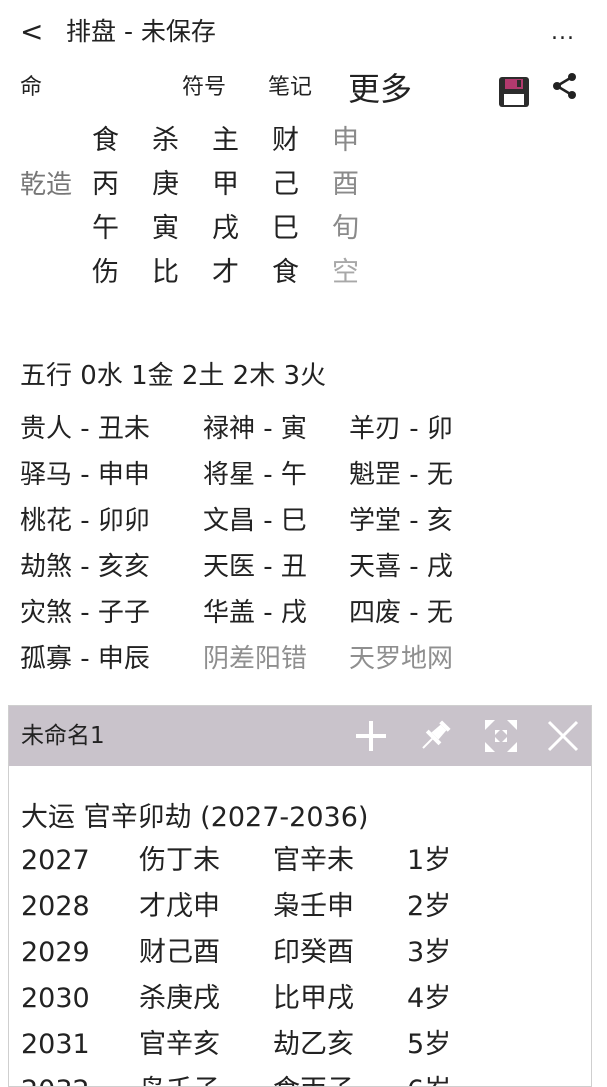 This screenshot has height=1087, width=607. What do you see at coordinates (31, 32) in the screenshot?
I see `back-button: <` at bounding box center [31, 32].